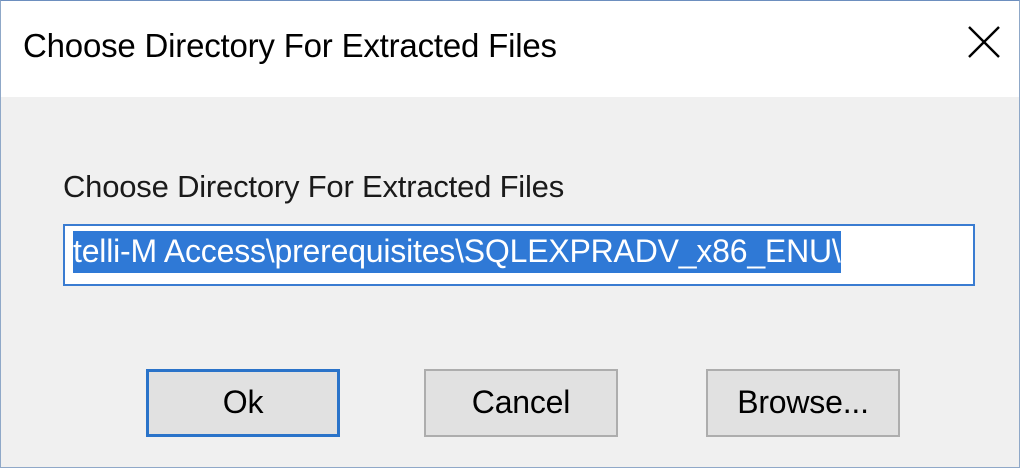 This screenshot has height=468, width=1020. I want to click on window-title: Choose Directory For Extracted Files, so click(290, 45).